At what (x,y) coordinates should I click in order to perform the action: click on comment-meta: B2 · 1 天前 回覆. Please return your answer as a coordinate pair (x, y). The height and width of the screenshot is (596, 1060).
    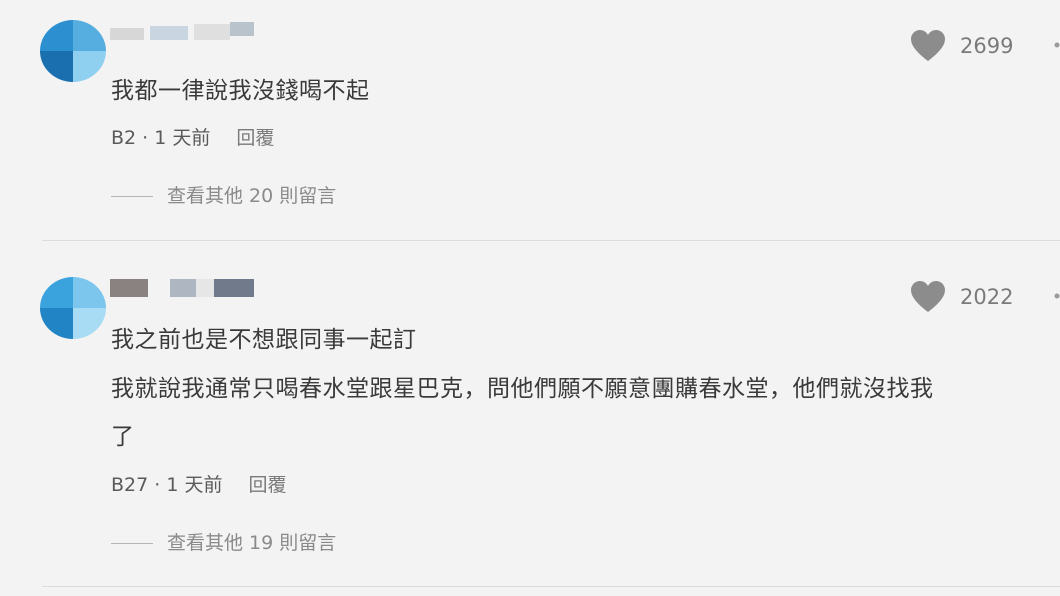
    Looking at the image, I should click on (192, 138).